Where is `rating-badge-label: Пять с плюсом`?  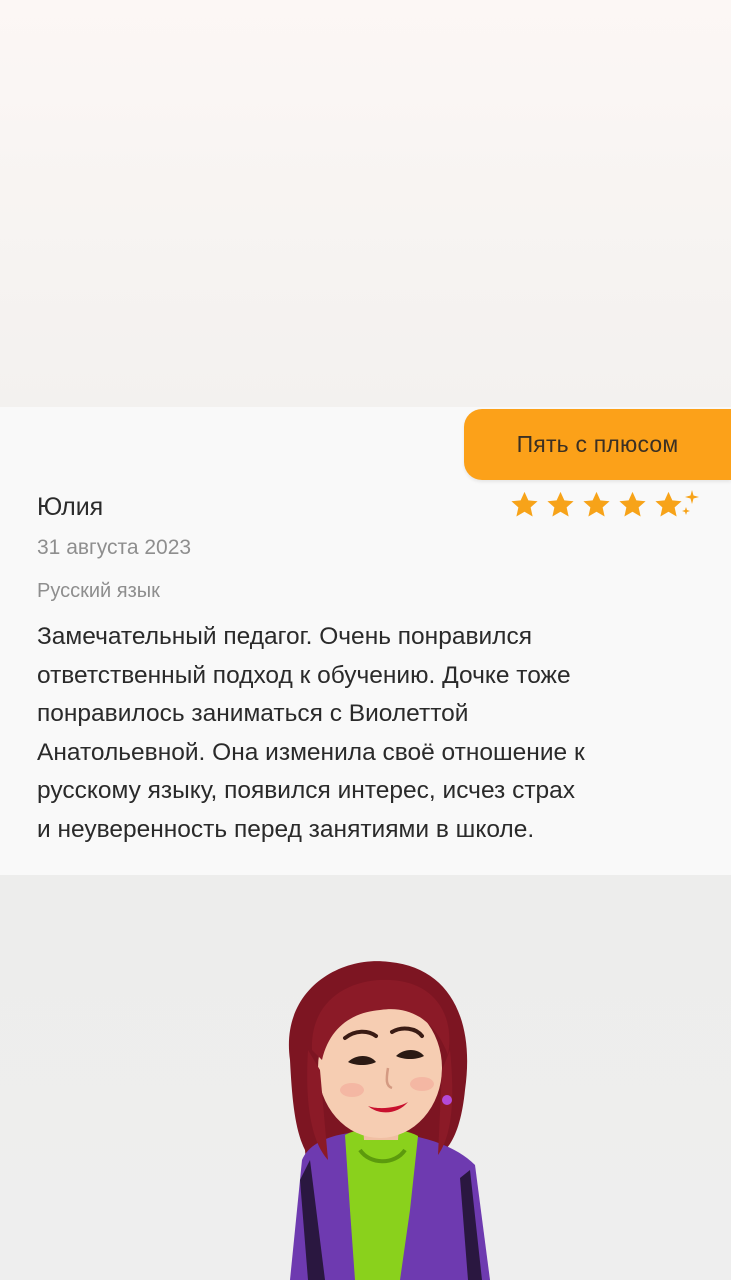
rating-badge-label: Пять с плюсом is located at coordinates (597, 444).